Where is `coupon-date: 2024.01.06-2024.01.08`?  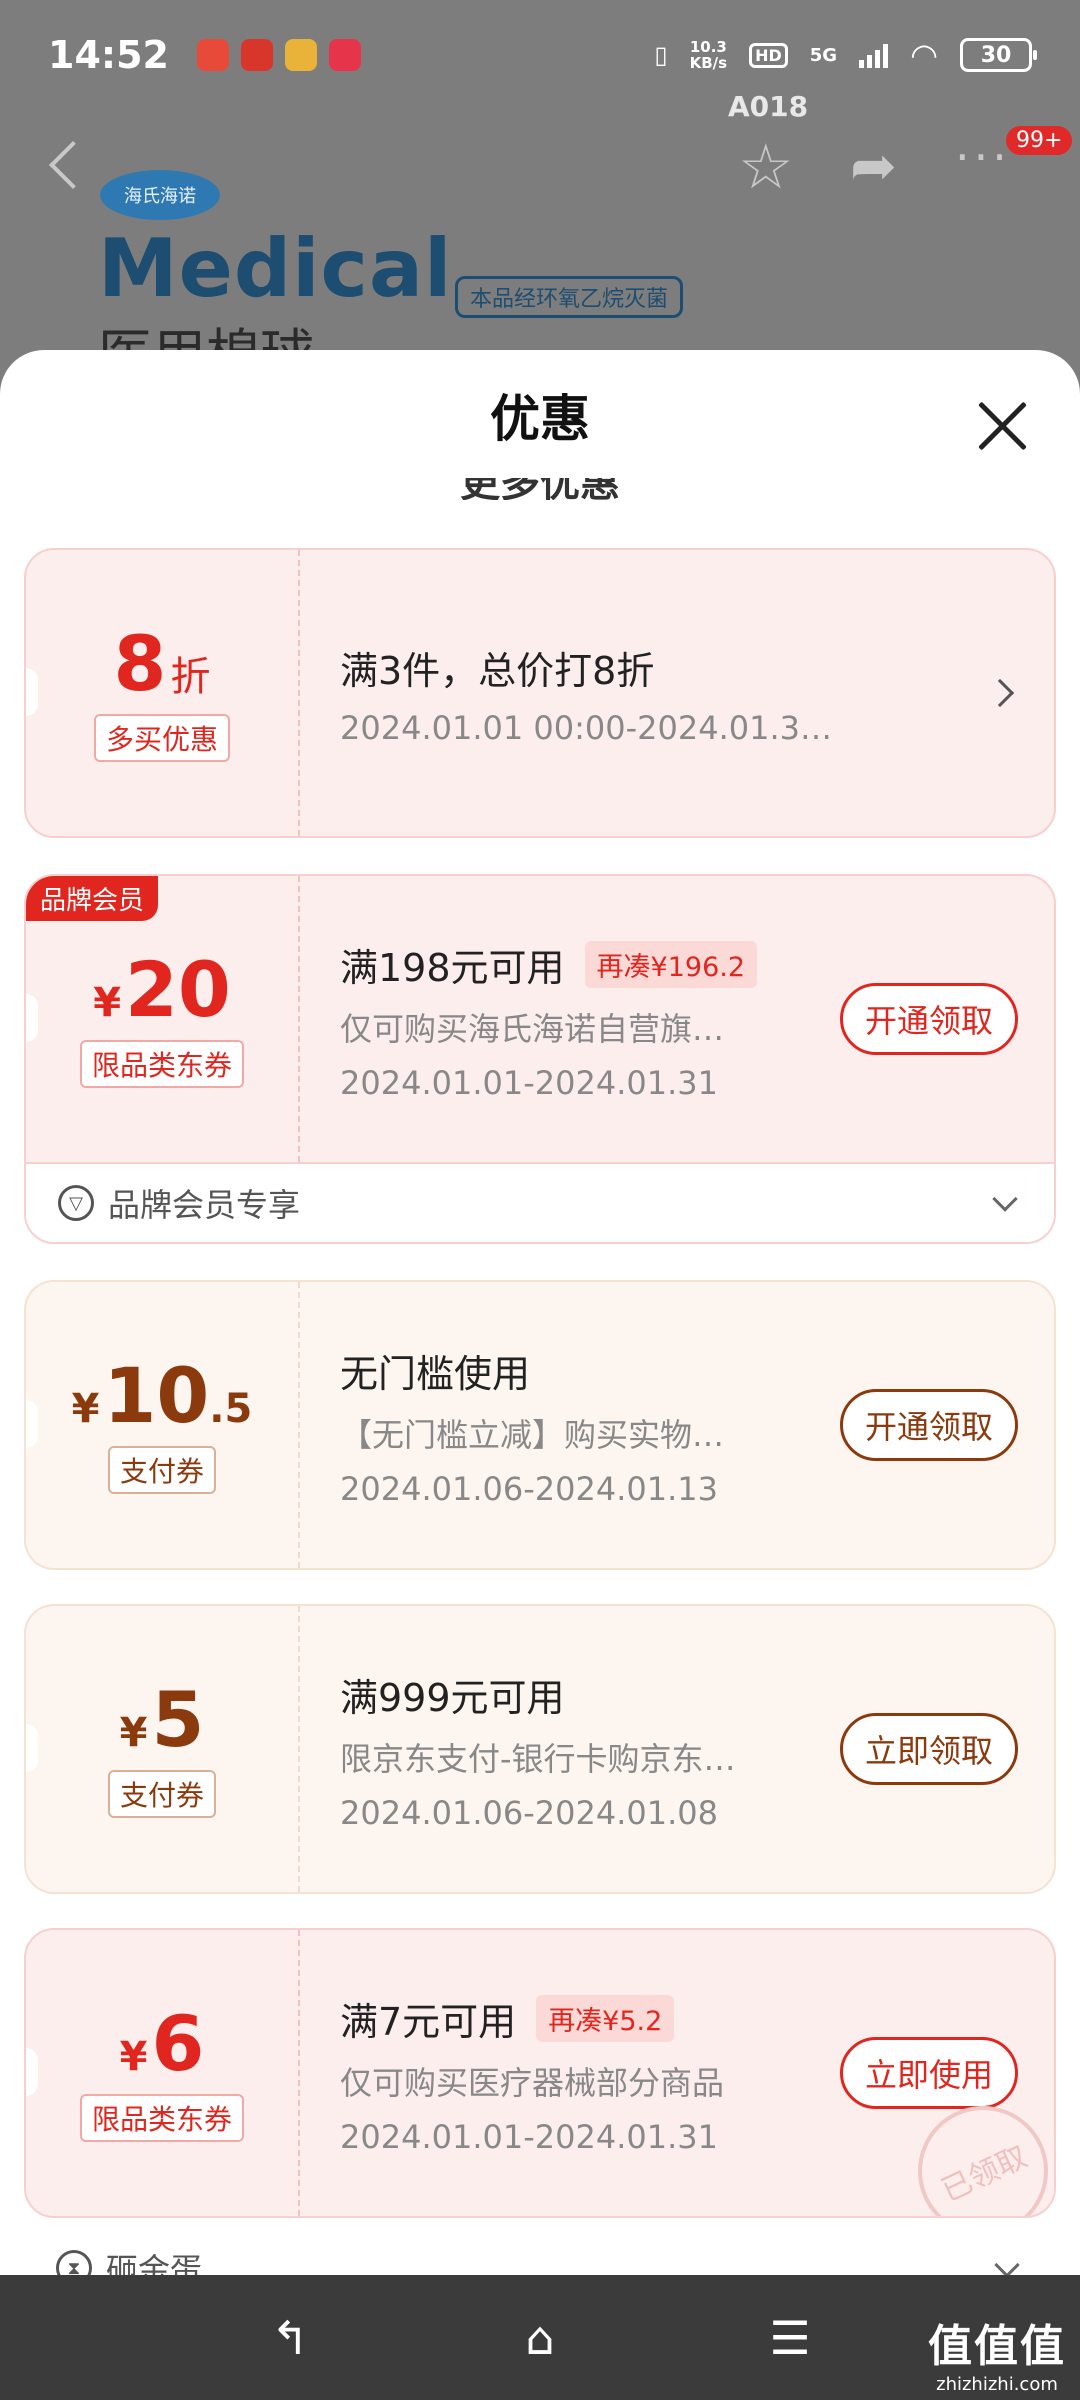
coupon-date: 2024.01.06-2024.01.08 is located at coordinates (529, 1812).